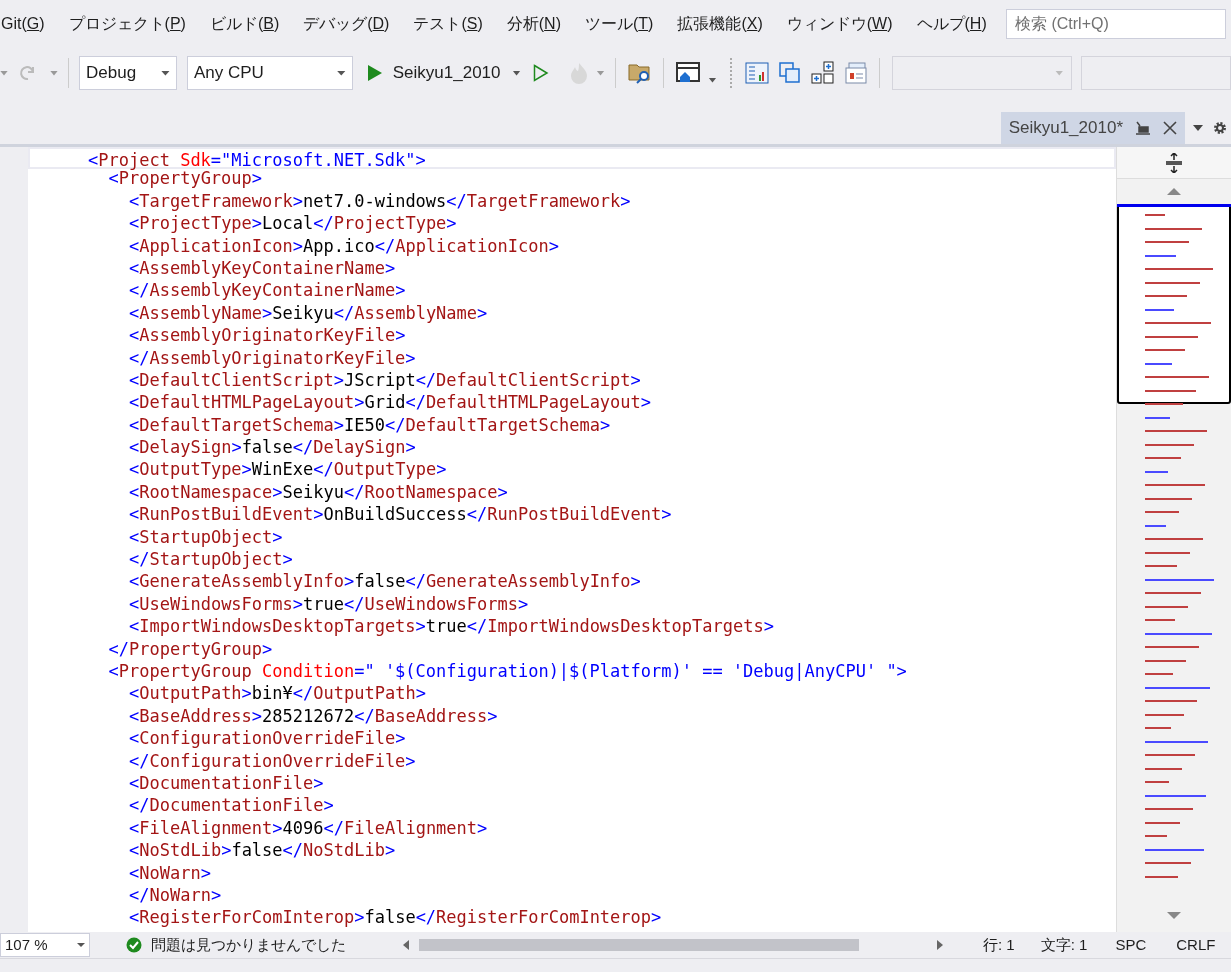 The image size is (1231, 972). Describe the element at coordinates (226, 782) in the screenshot. I see `code-line: <DocumentationFile>` at that location.